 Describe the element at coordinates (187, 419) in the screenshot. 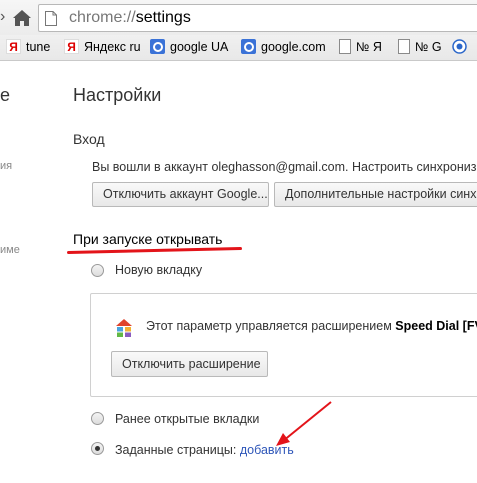

I see `radio-label-continue: Ранее открытые вкладки` at that location.